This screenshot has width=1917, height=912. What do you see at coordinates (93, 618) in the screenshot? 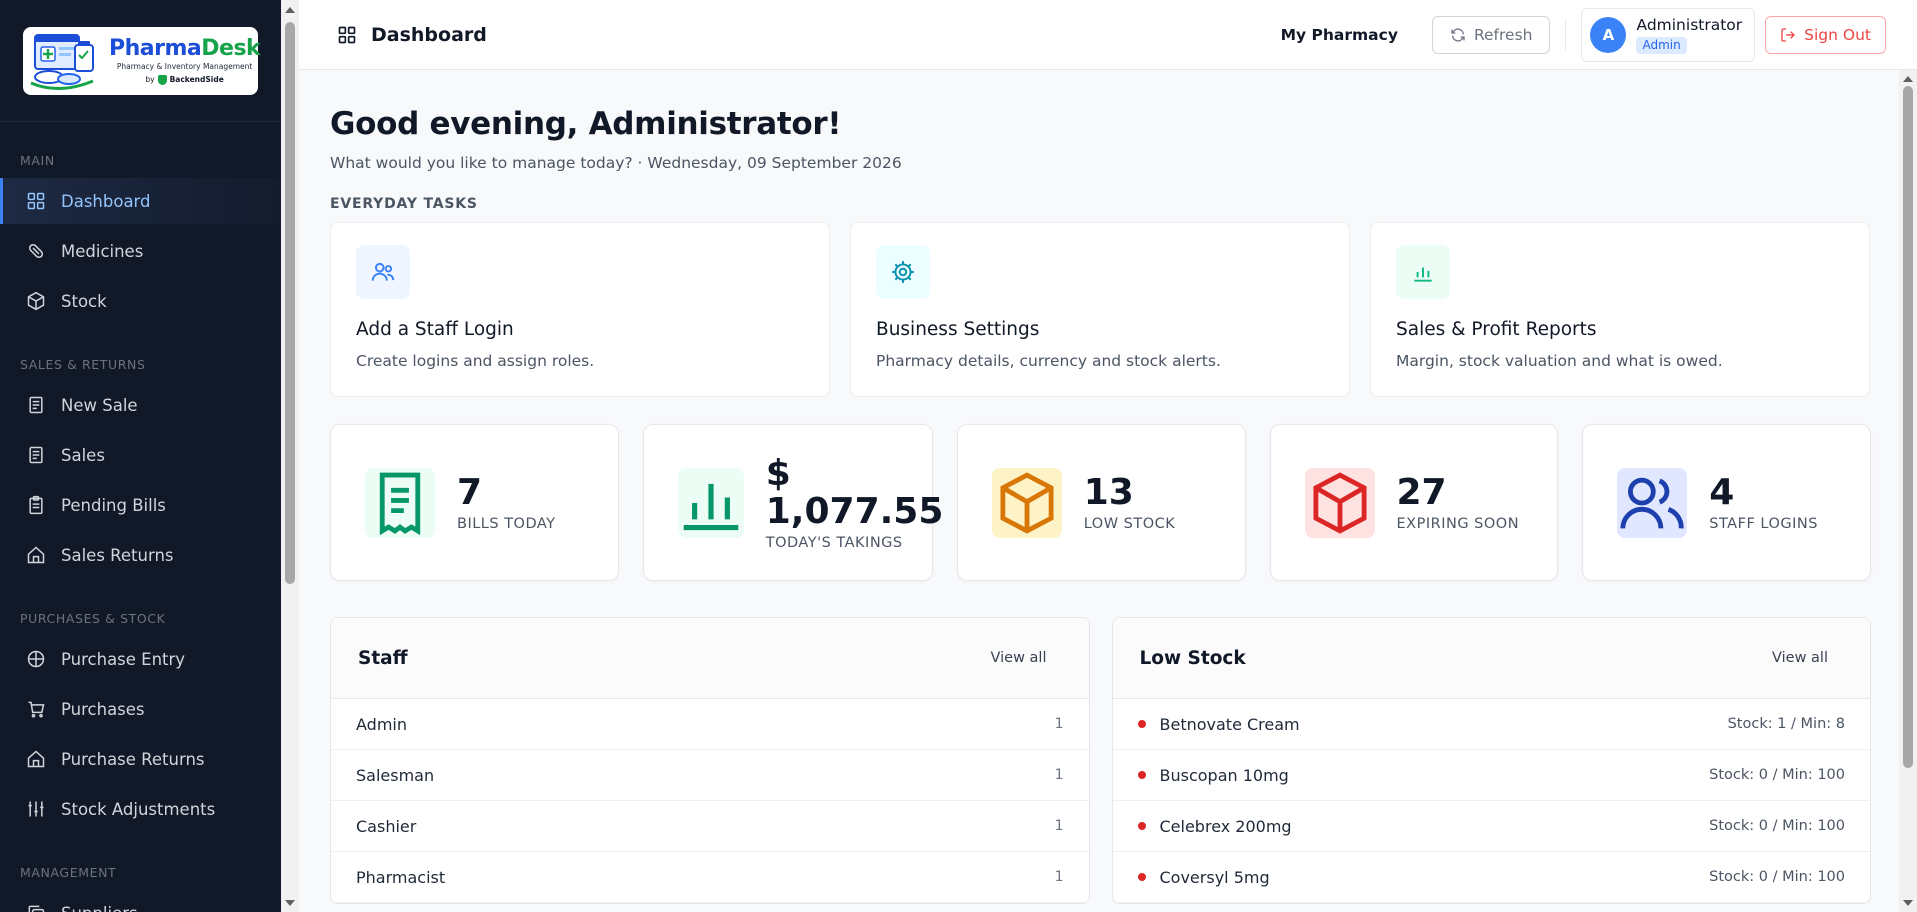
I see `nav-section-purchases: PURCHASES & STOCK` at bounding box center [93, 618].